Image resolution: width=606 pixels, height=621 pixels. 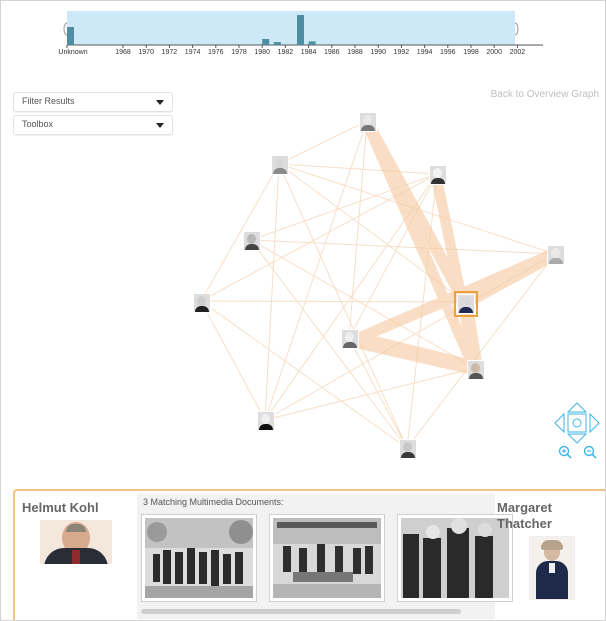 I want to click on right-person-portrait, so click(x=552, y=568).